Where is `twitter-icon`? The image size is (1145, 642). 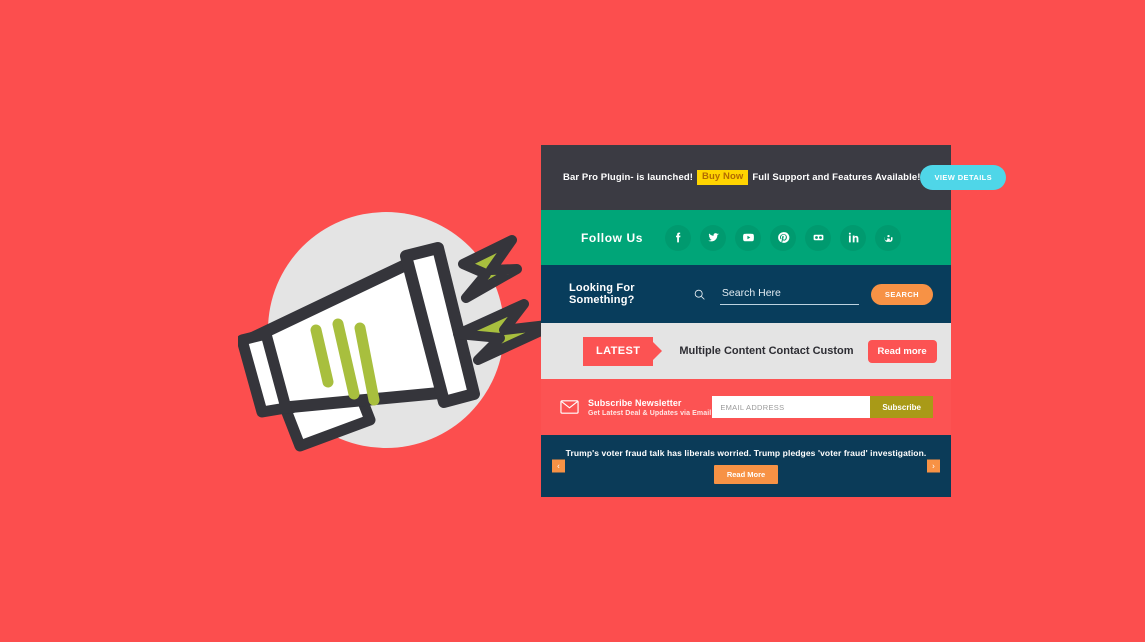
twitter-icon is located at coordinates (713, 237).